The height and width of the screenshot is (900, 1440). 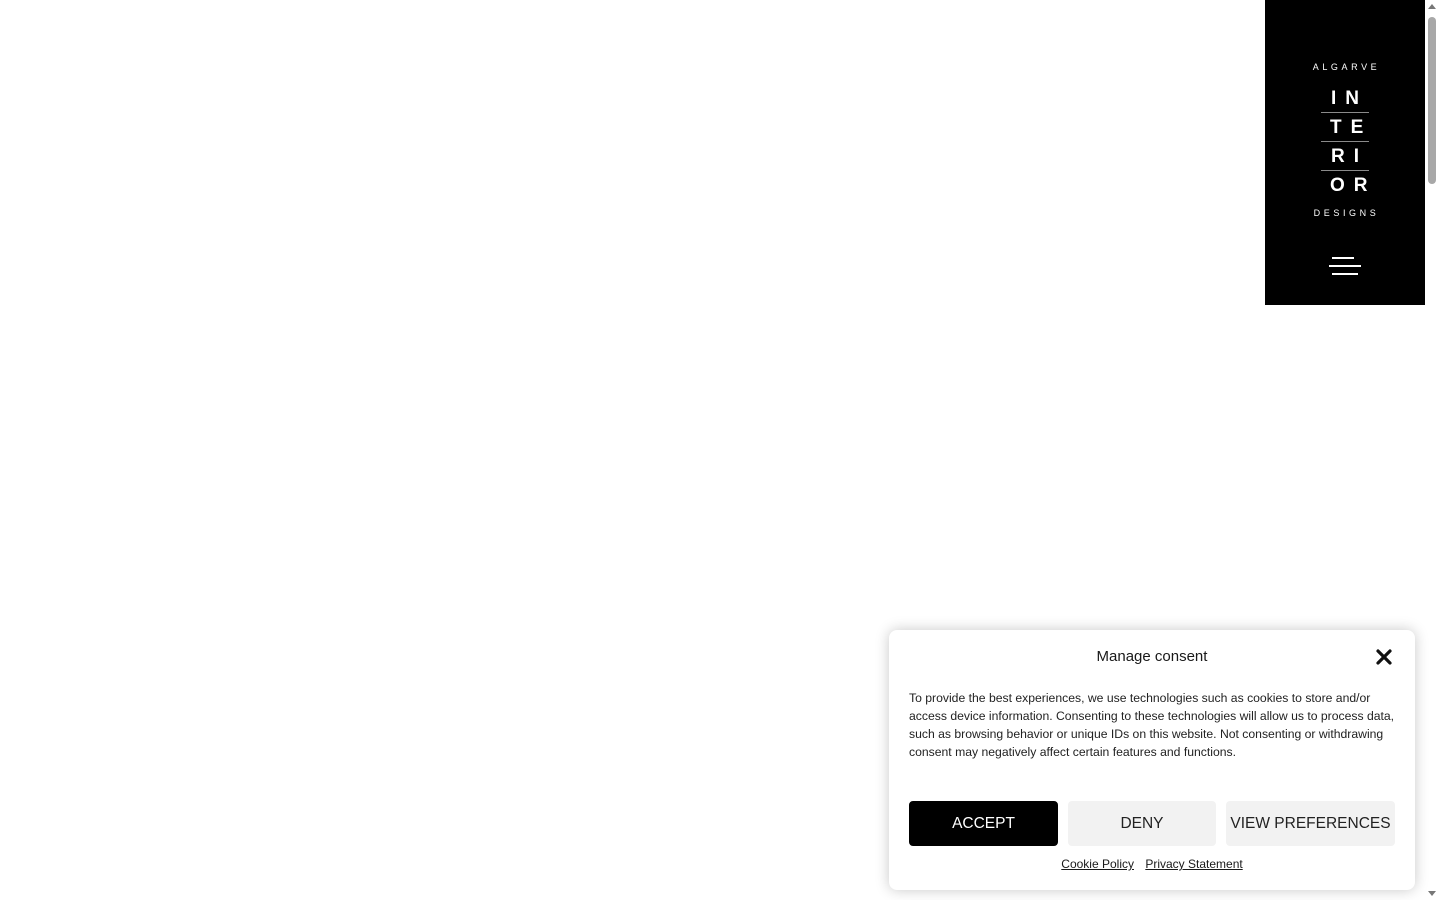 I want to click on scroll-up-arrow-icon, so click(x=1432, y=6).